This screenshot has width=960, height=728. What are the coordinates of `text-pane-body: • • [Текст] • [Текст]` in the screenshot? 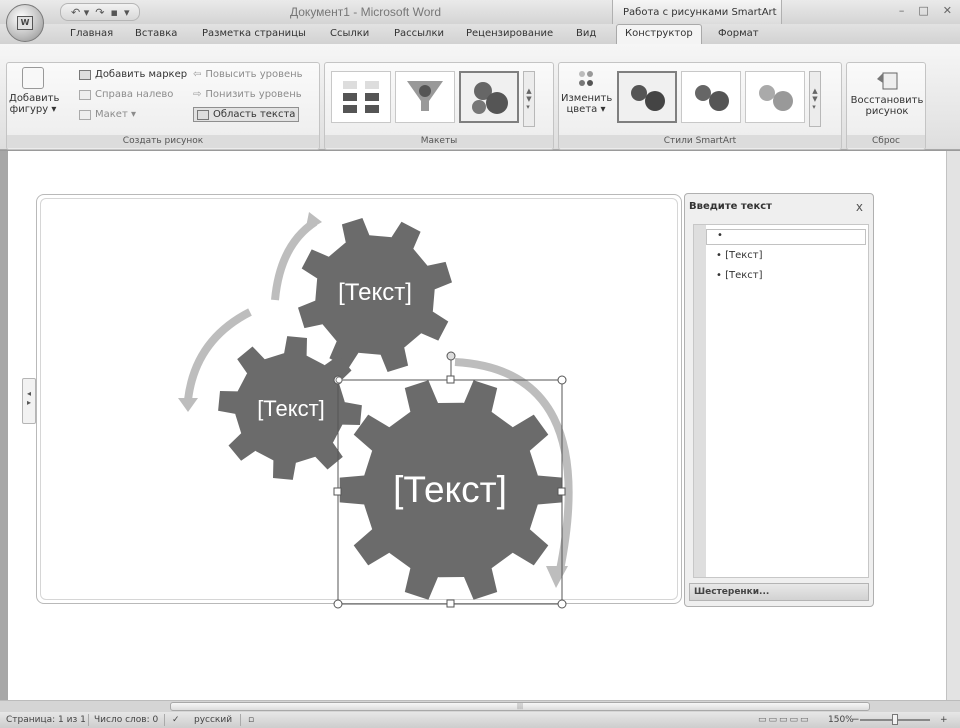 It's located at (781, 401).